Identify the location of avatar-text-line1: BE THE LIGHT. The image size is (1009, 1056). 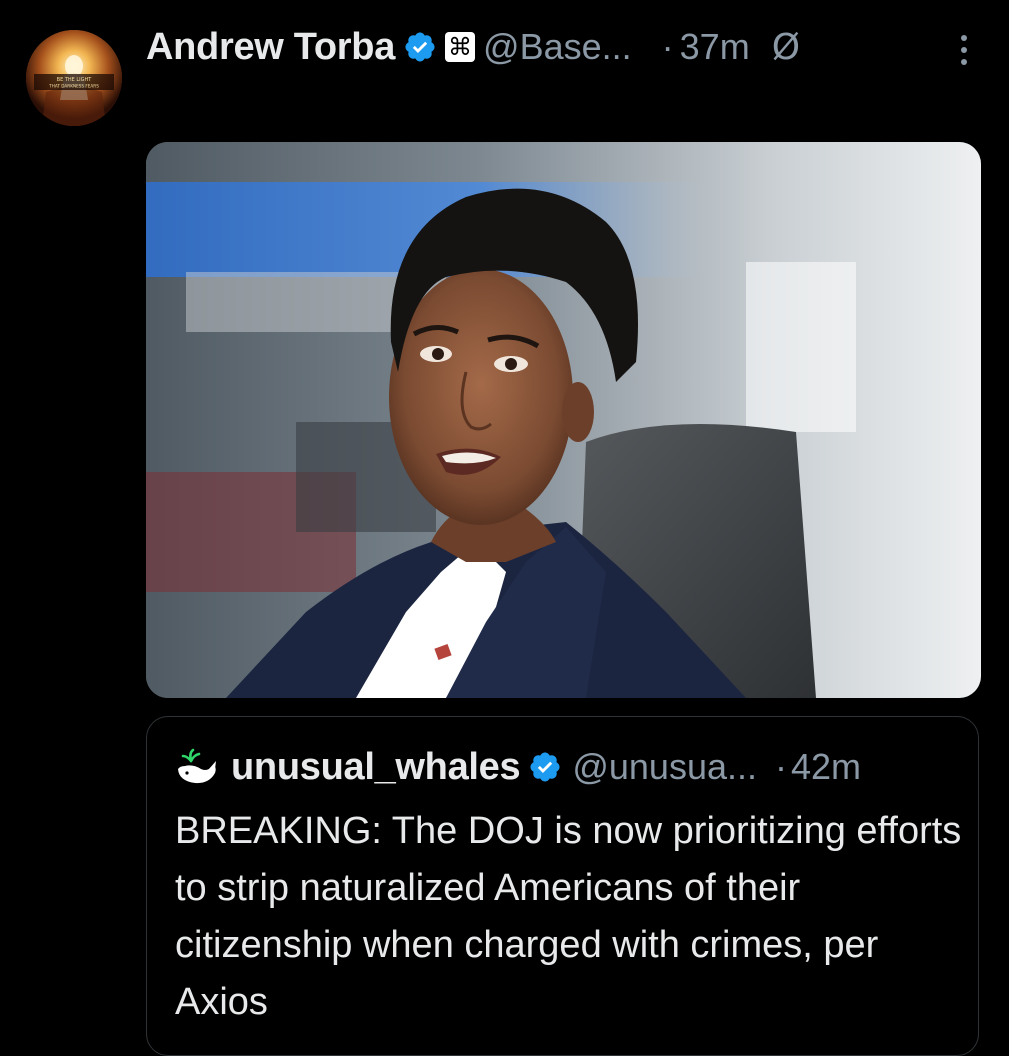
(75, 80).